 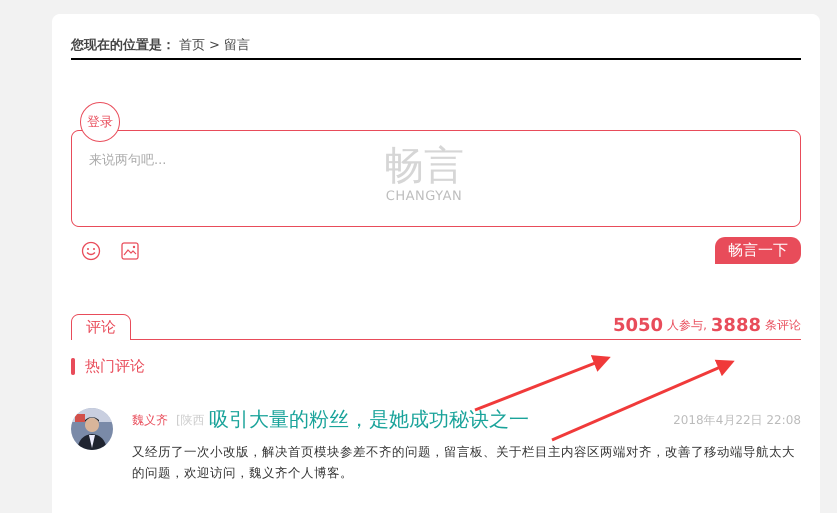 I want to click on comment-text: 又经历了一次小改版，解决首页模块参差不齐的问题，留言板、关于栏目主内容区两端对齐，改善了移动端导航太大的问题，欢迎访问，魏义齐个人博客。, so click(x=464, y=462).